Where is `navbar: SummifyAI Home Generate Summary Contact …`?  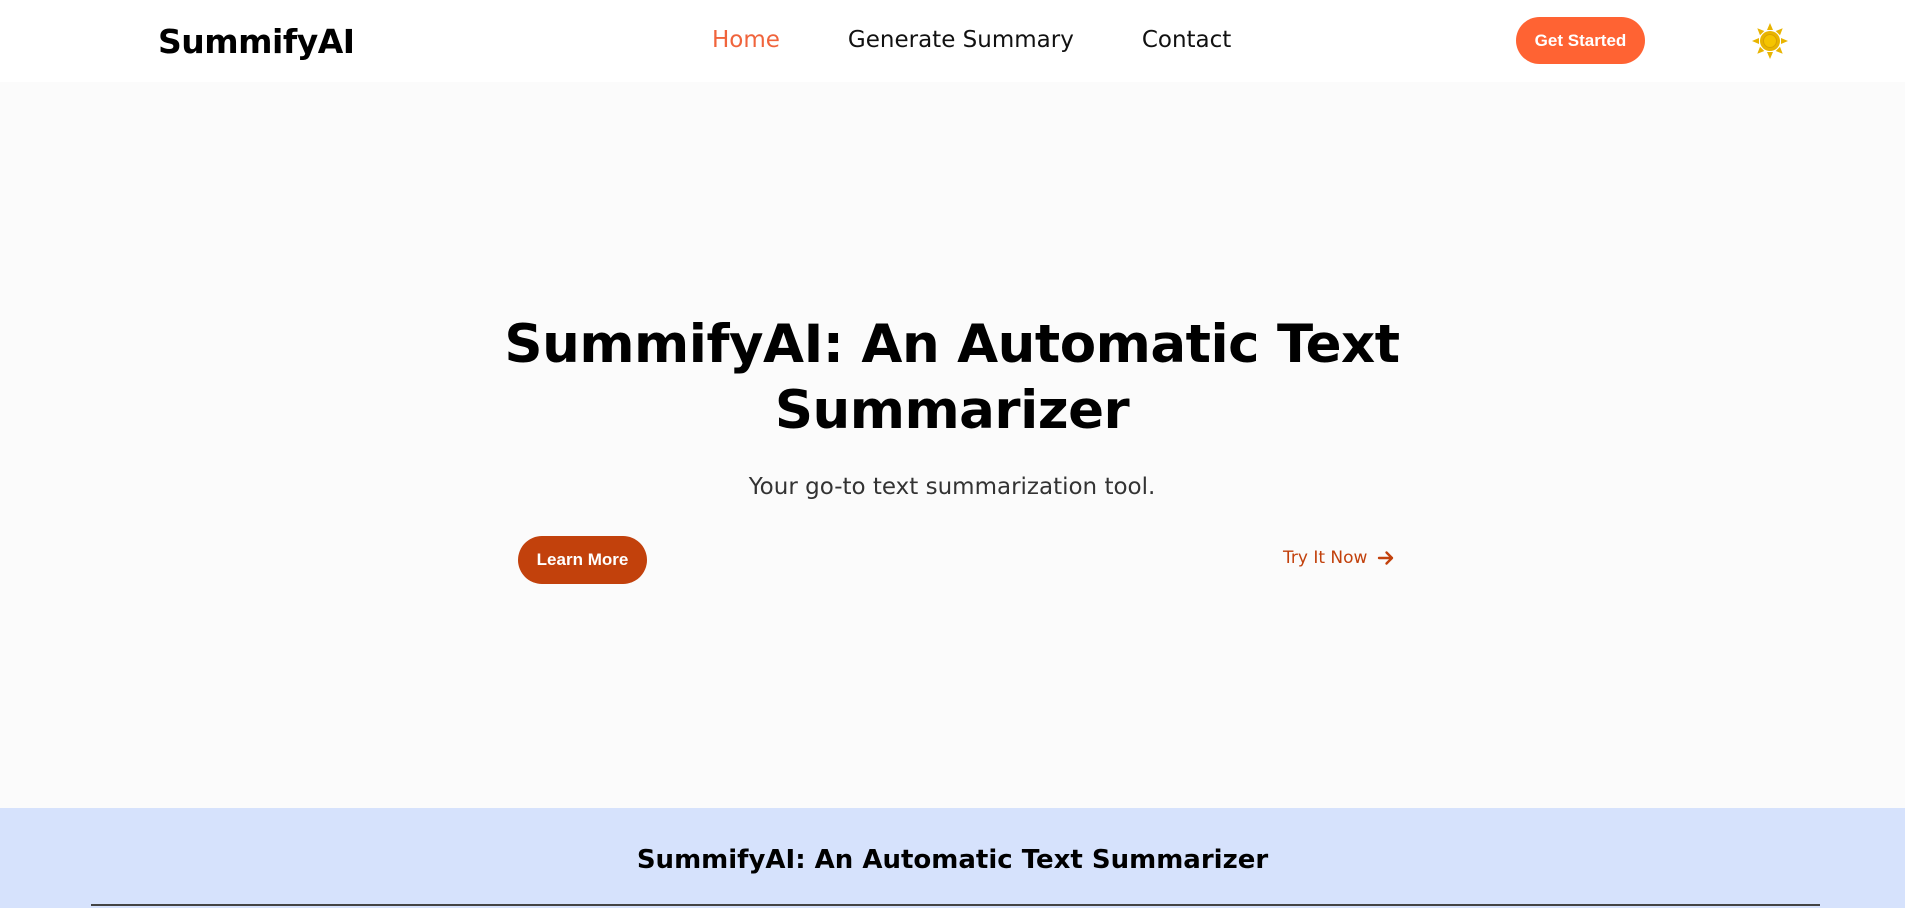
navbar: SummifyAI Home Generate Summary Contact … is located at coordinates (952, 41).